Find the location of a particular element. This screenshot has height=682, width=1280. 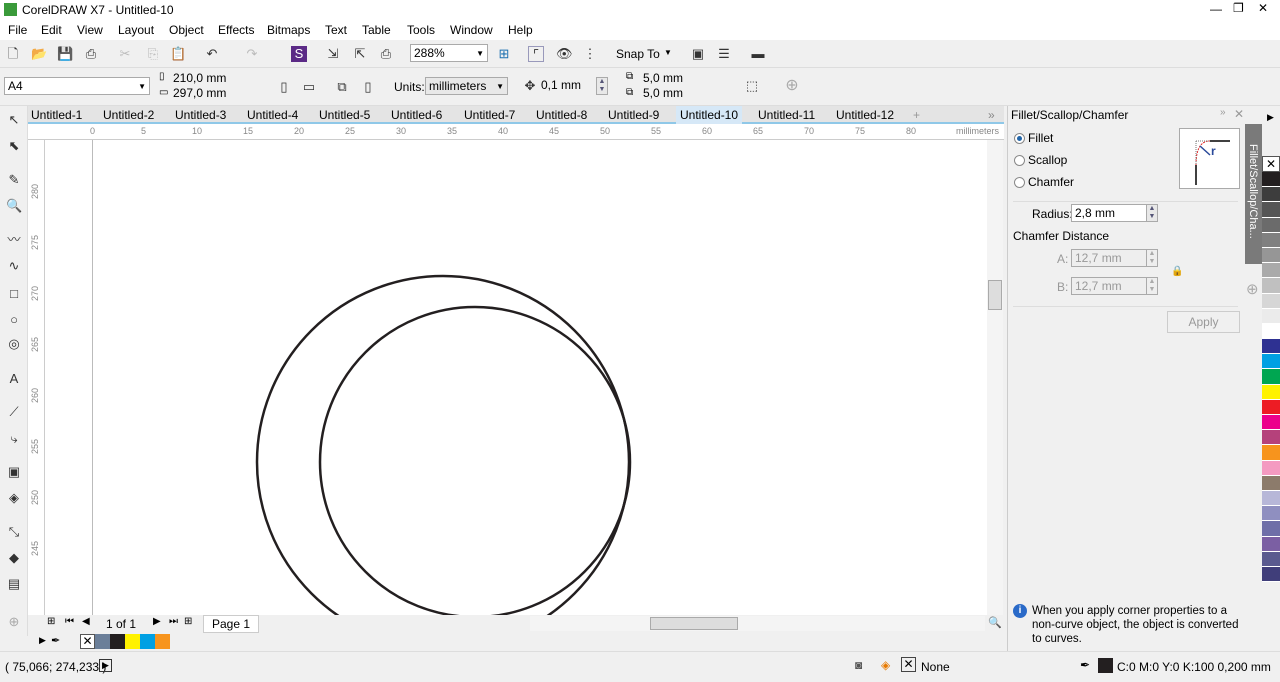

docker-expand-icon: » is located at coordinates (1223, 112).